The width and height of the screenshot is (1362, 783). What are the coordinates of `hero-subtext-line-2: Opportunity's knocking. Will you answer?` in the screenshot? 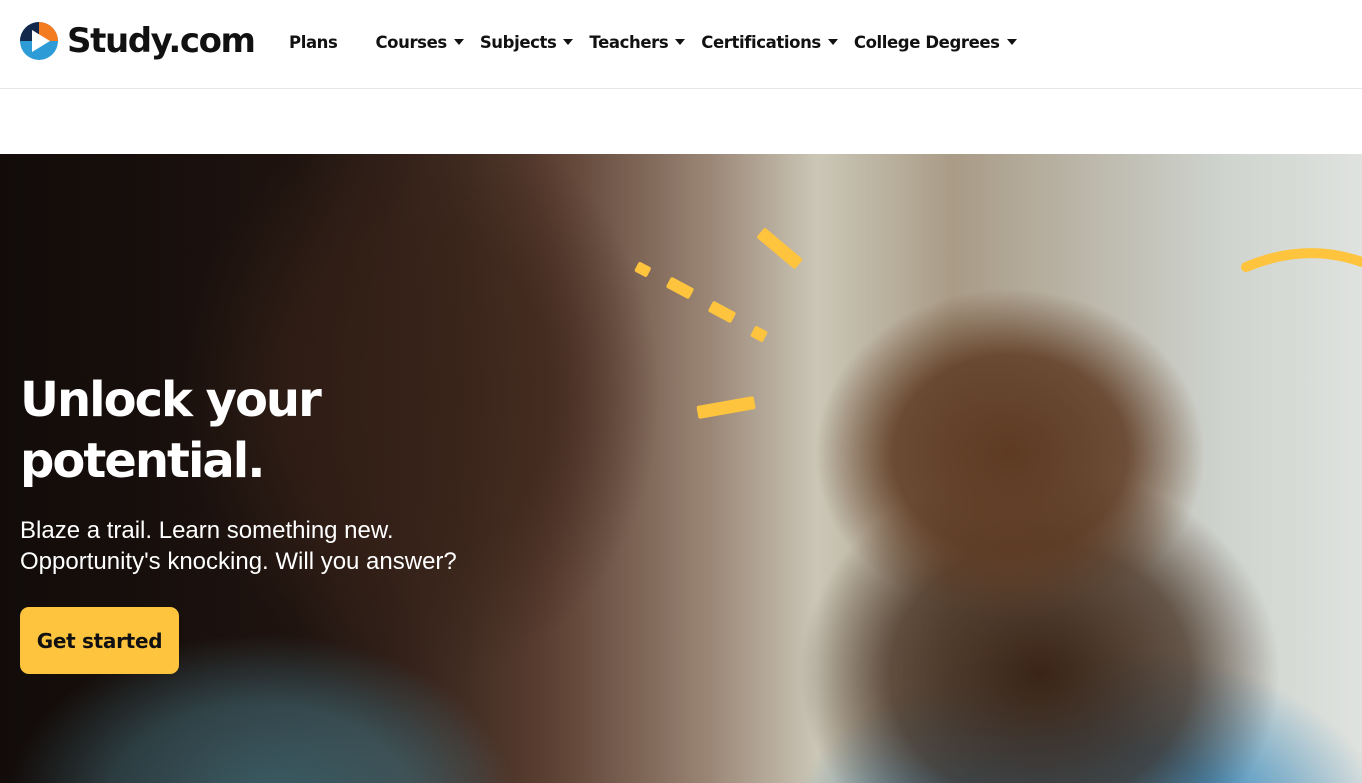 It's located at (238, 561).